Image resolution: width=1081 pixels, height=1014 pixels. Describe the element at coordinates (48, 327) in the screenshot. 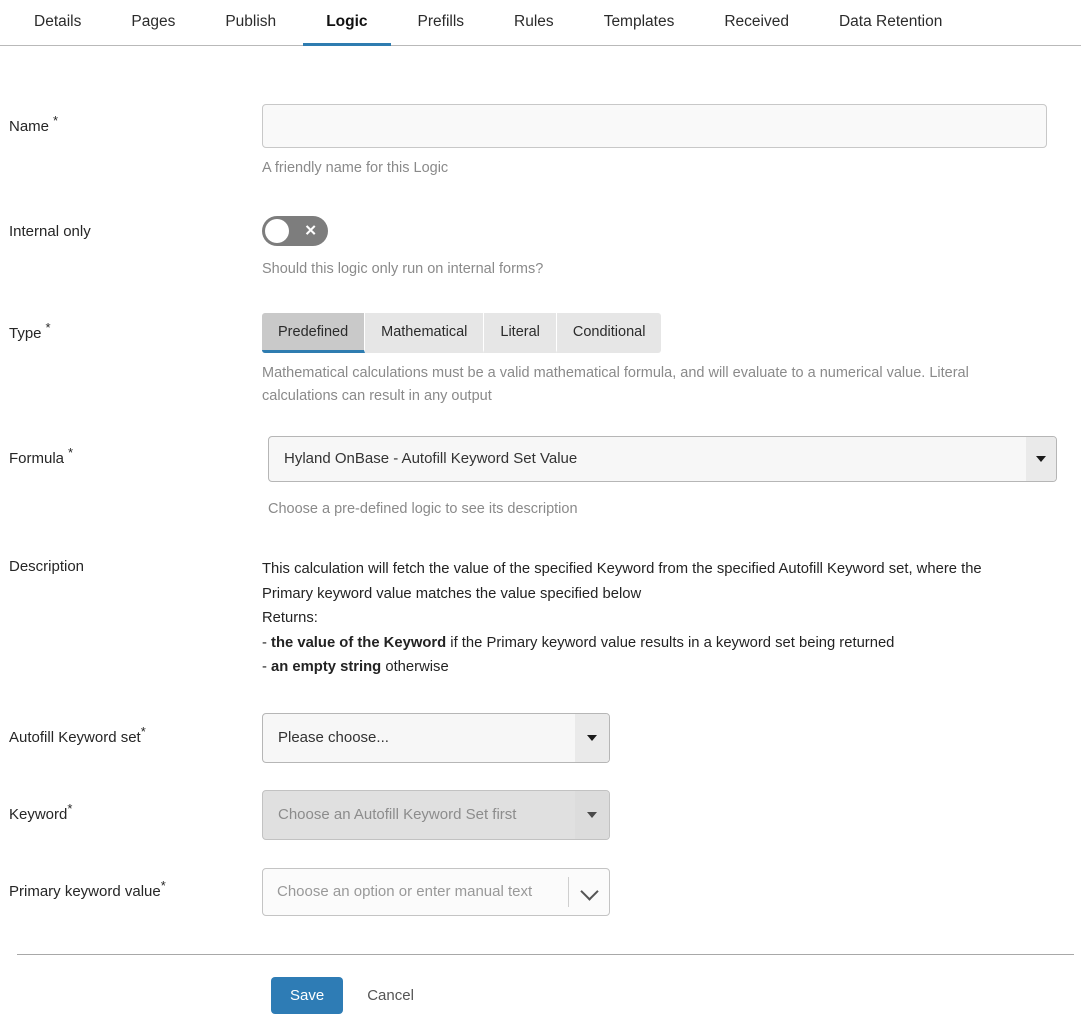

I see `type-required-asterisk: *` at that location.